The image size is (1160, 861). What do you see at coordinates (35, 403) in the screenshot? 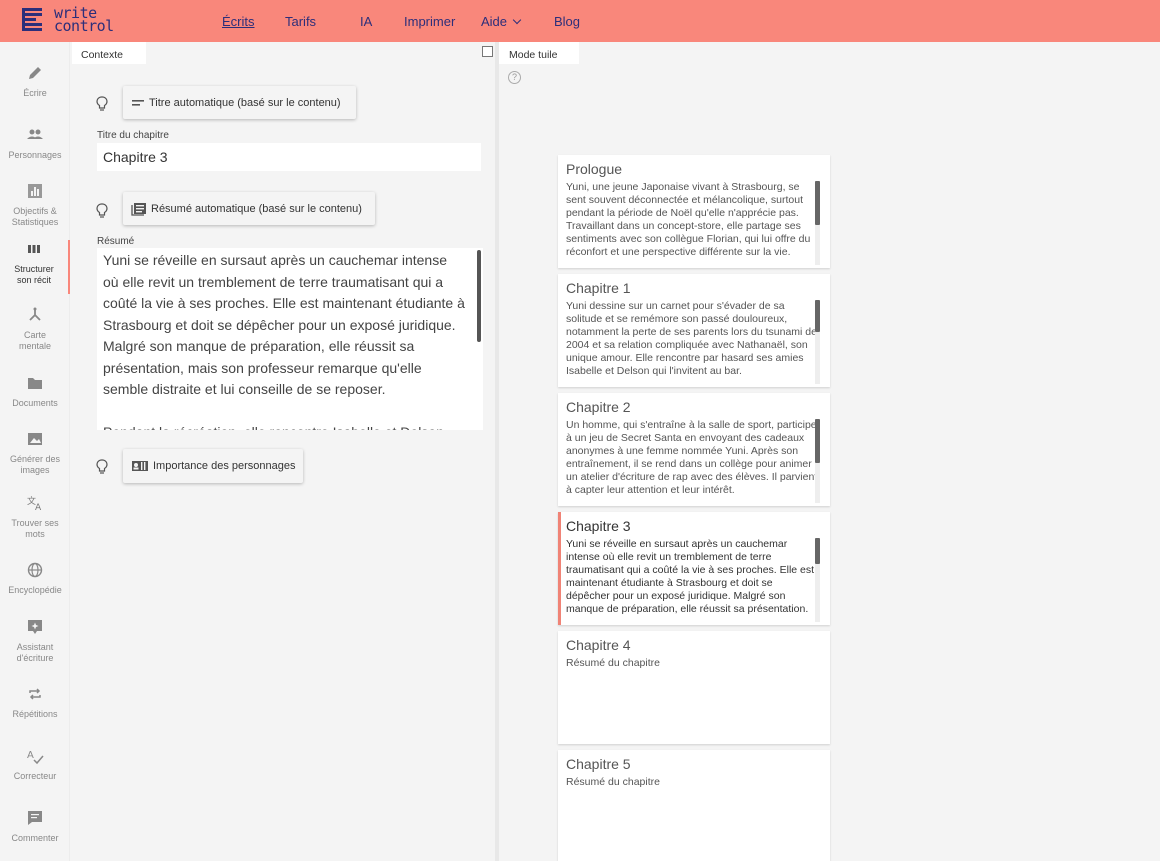
I see `sidebar-item-label: Documents` at bounding box center [35, 403].